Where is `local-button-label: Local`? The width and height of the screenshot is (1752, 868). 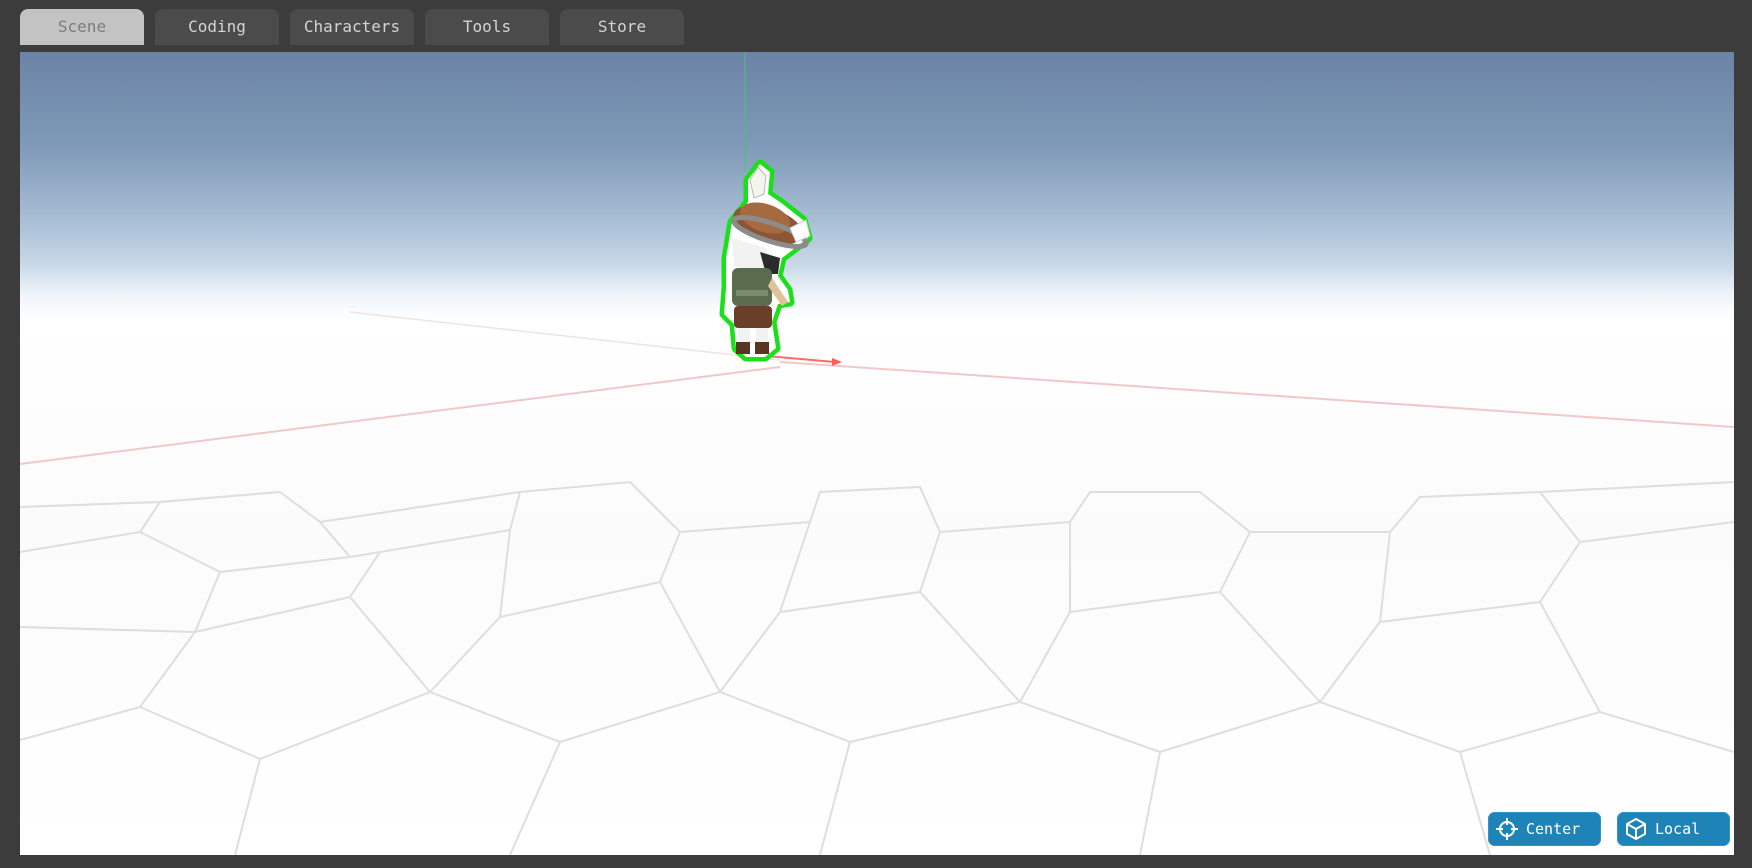
local-button-label: Local is located at coordinates (1678, 829).